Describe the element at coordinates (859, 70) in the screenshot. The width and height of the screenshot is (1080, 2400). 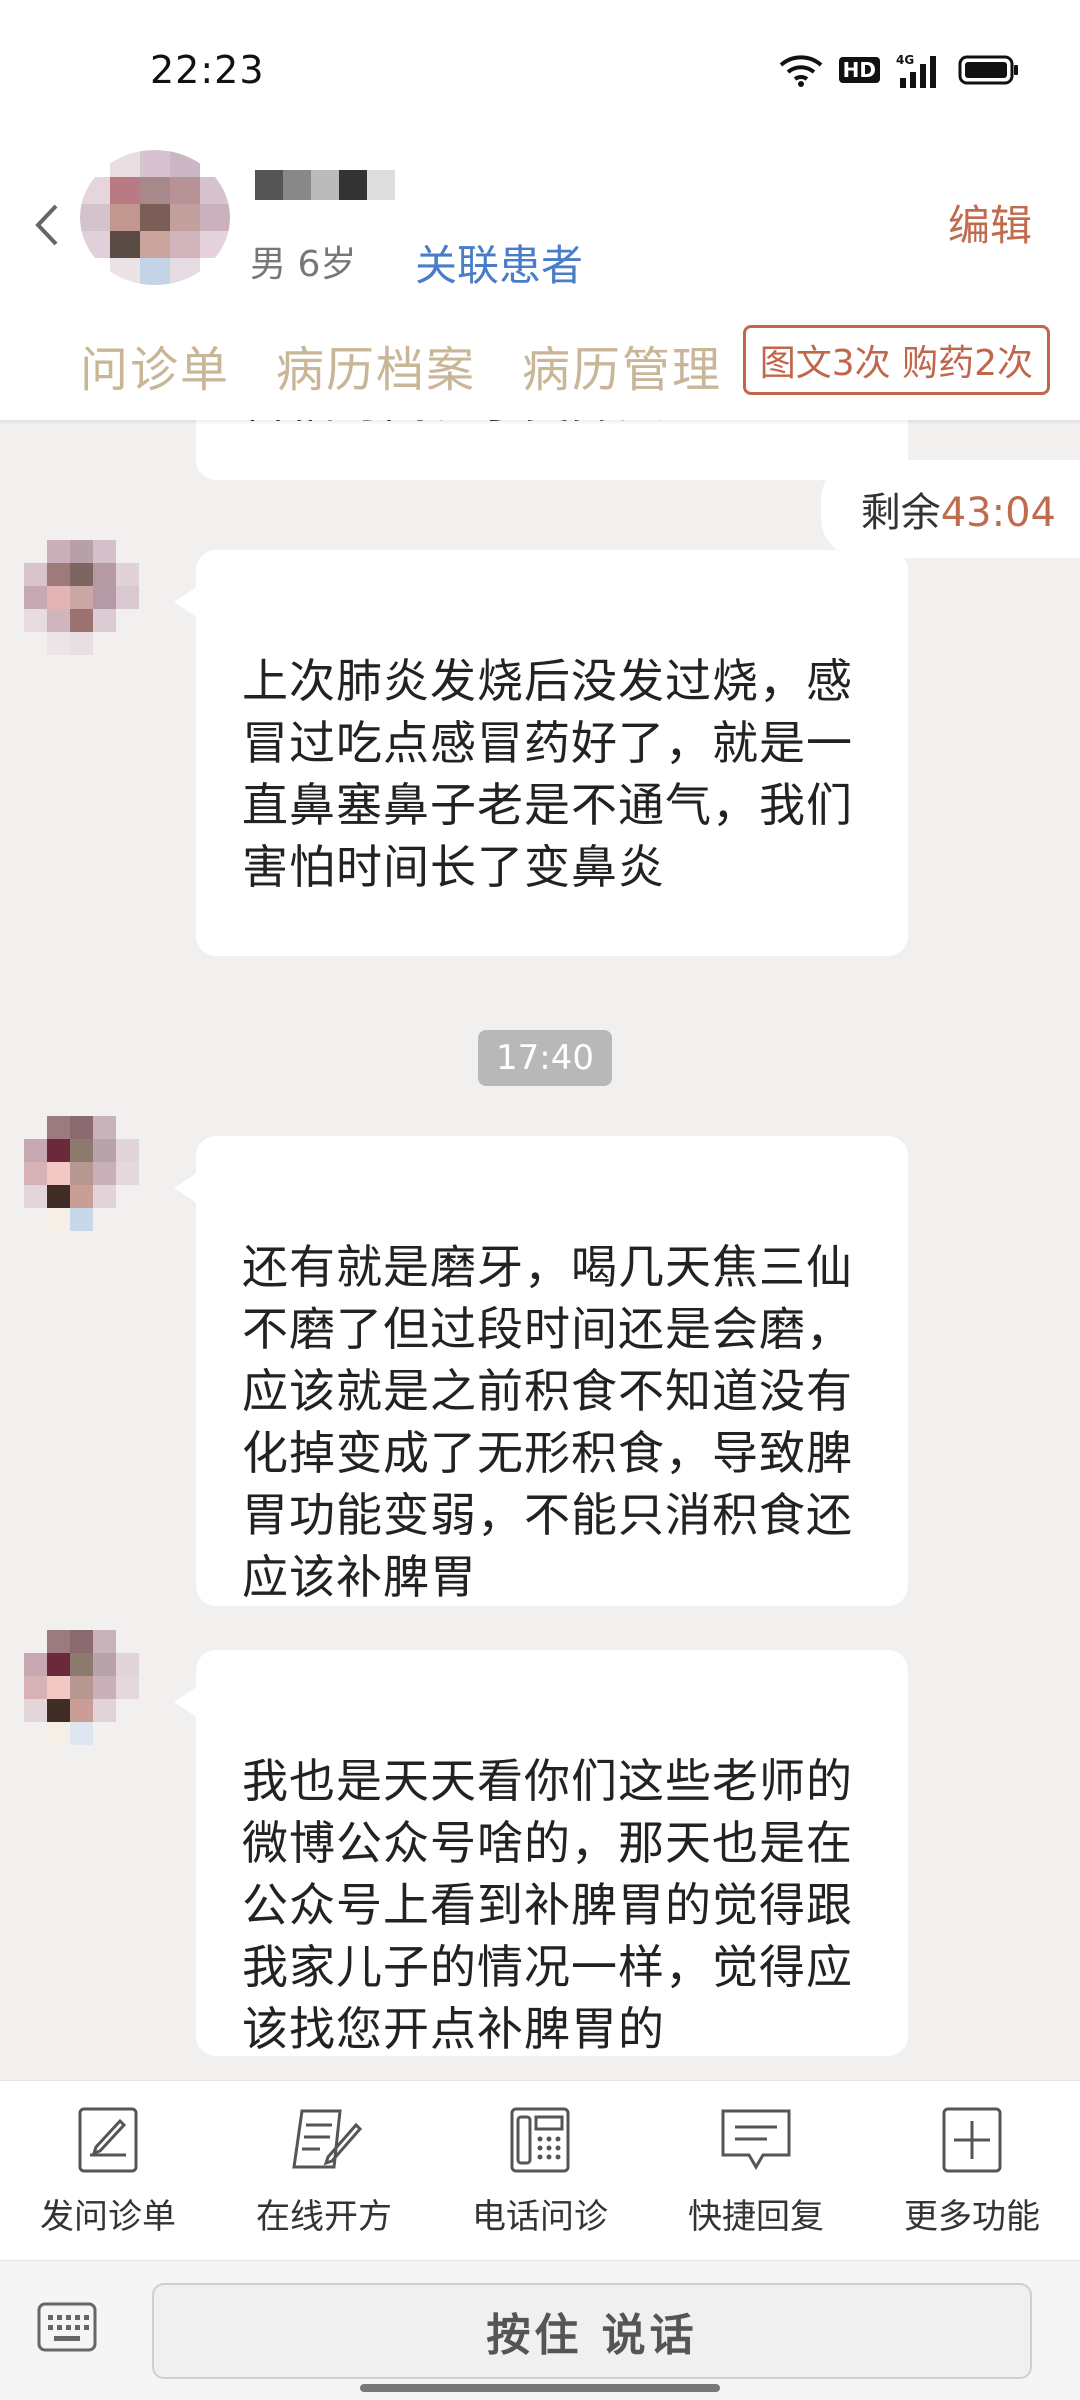
I see `hd-icon: HD` at that location.